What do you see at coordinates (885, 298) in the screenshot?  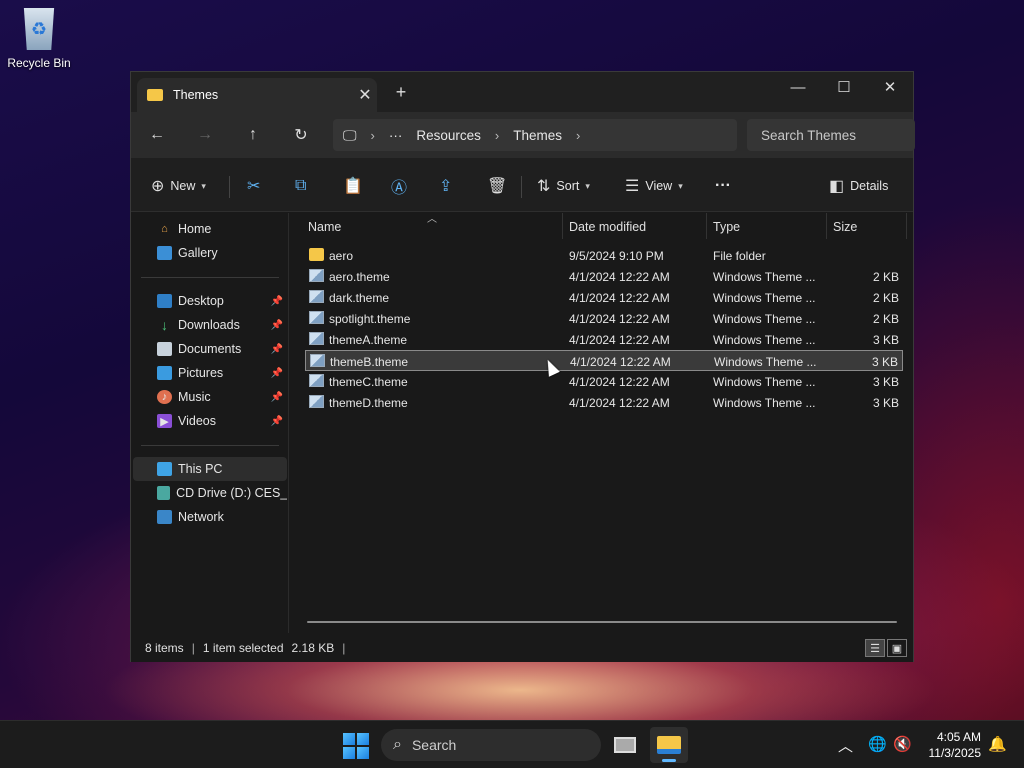 I see `file-size: 2 KB` at bounding box center [885, 298].